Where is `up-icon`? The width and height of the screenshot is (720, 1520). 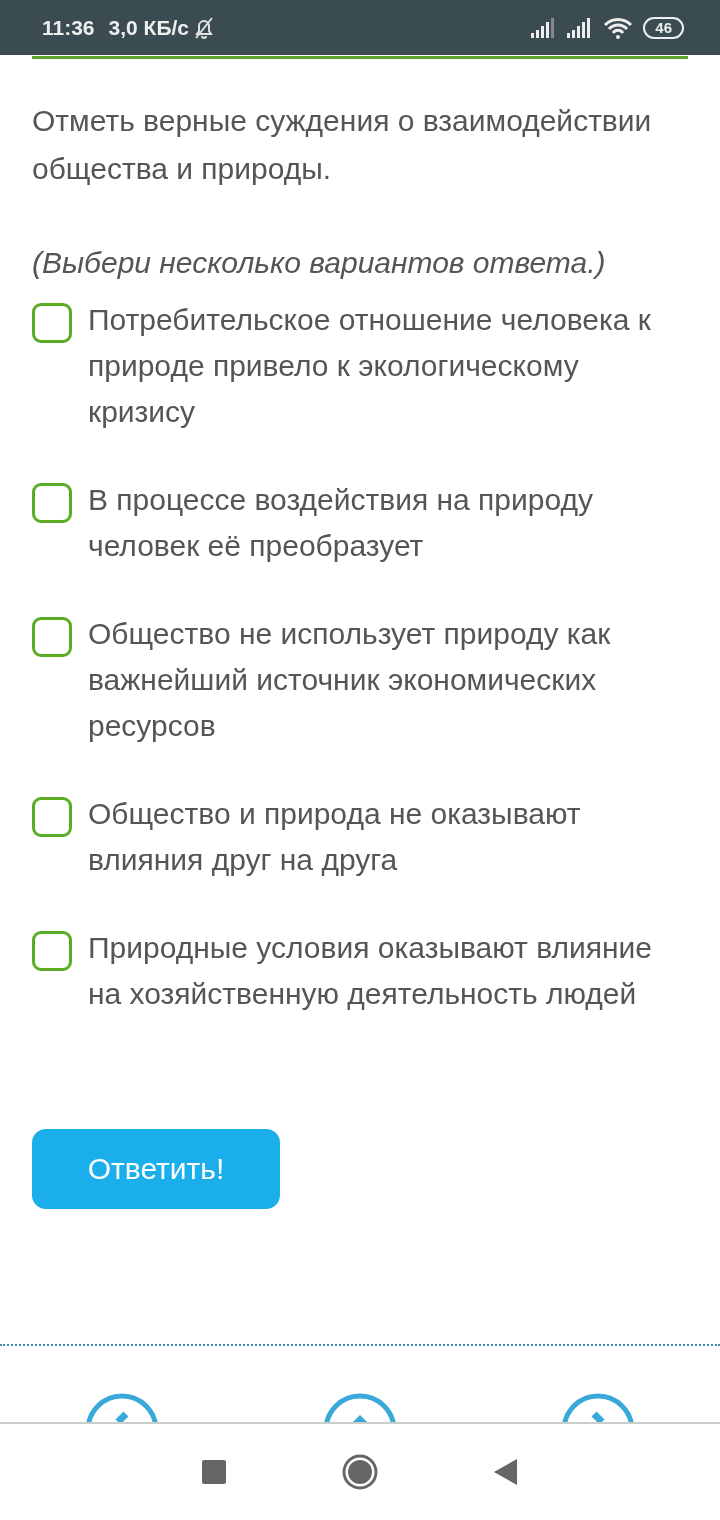
up-icon is located at coordinates (360, 1407).